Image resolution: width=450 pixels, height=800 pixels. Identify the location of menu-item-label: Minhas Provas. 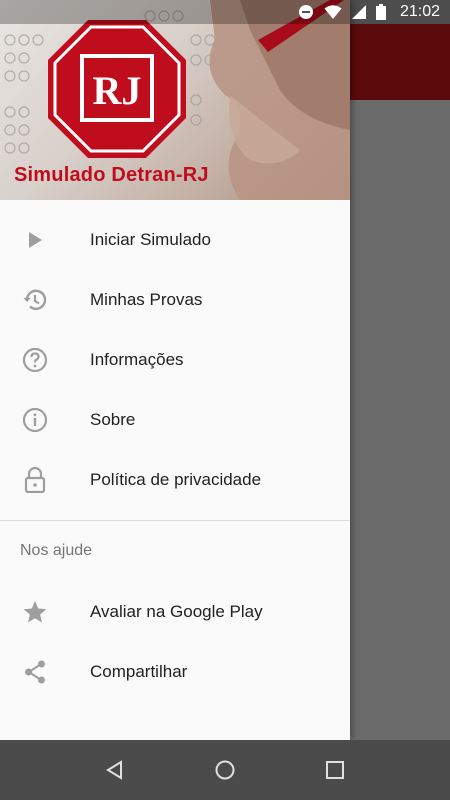
(146, 299).